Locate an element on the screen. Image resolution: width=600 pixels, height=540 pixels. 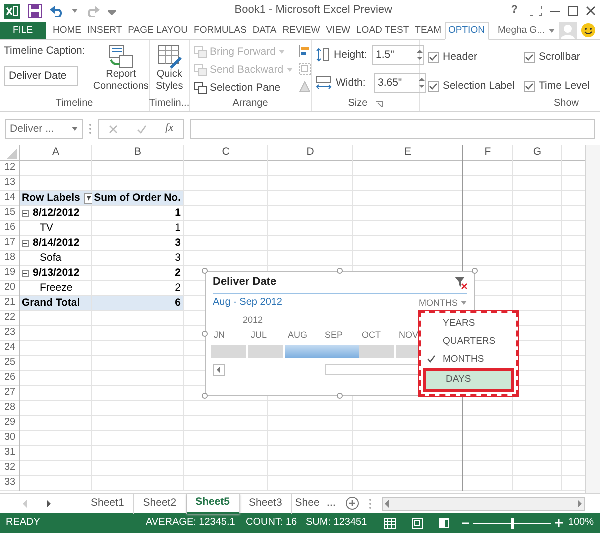
table-cell: 6 is located at coordinates (137, 303).